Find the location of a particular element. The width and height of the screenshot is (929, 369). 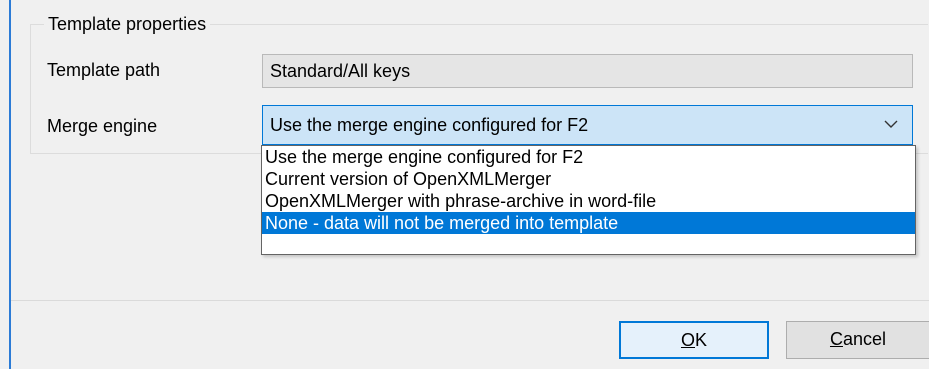

dropdown-option: Current version of OpenXMLMerger is located at coordinates (588, 179).